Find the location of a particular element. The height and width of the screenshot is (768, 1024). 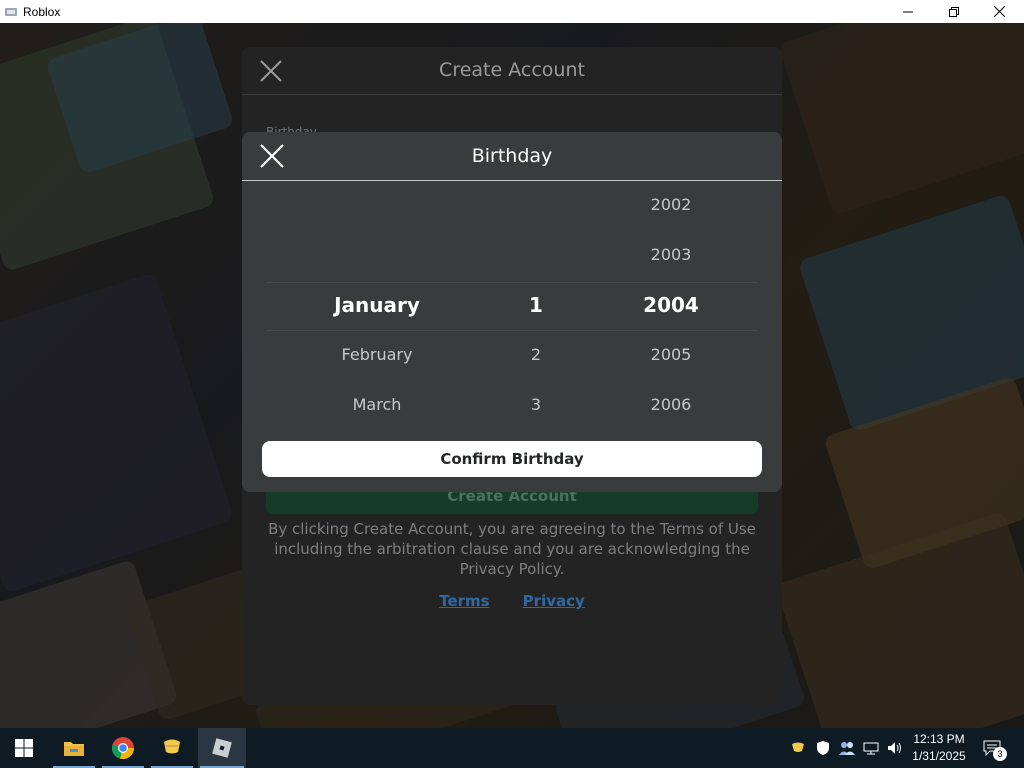

tray-notes is located at coordinates (798, 748).